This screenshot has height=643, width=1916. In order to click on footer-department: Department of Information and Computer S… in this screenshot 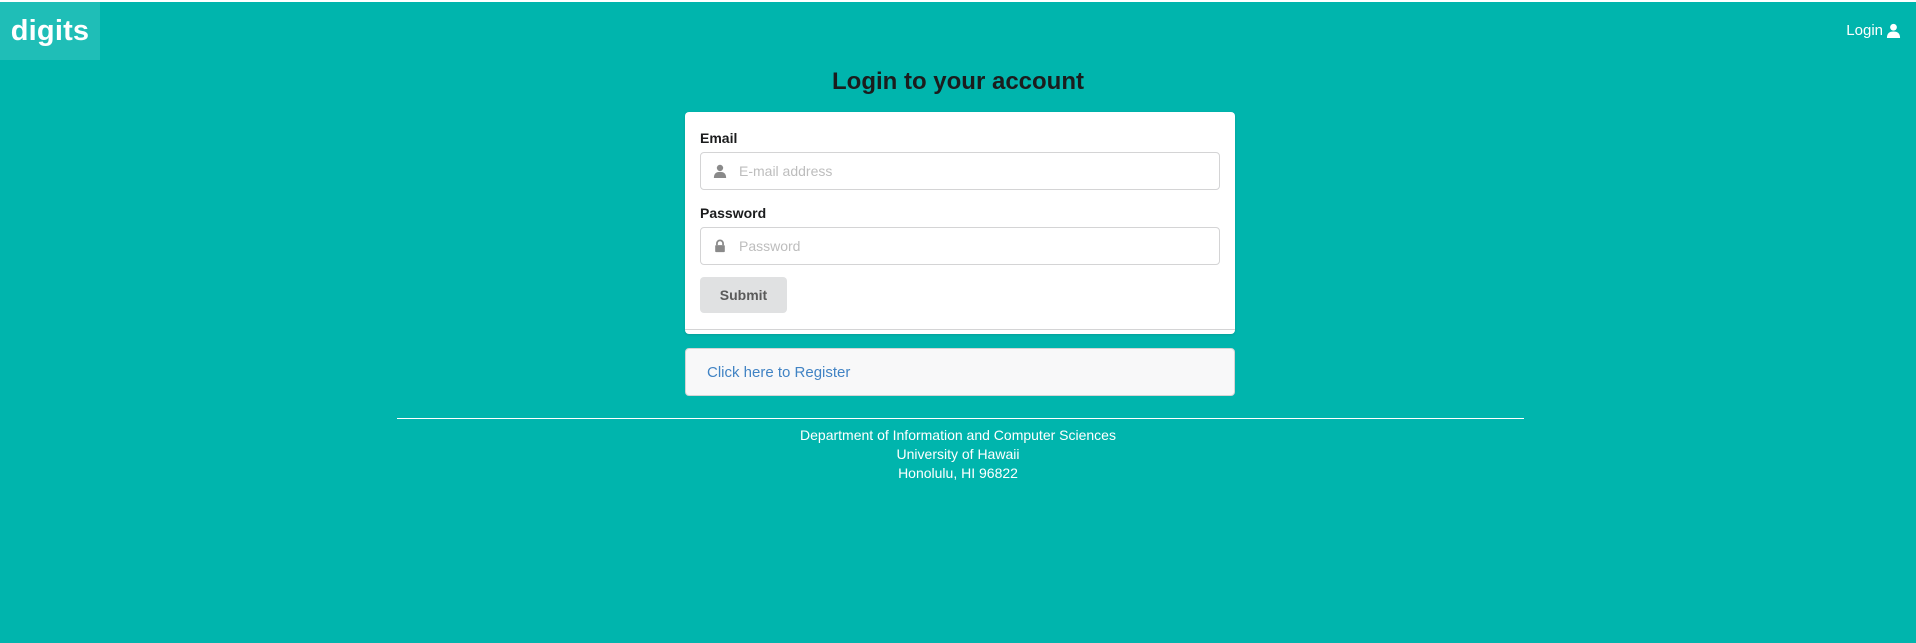, I will do `click(958, 435)`.